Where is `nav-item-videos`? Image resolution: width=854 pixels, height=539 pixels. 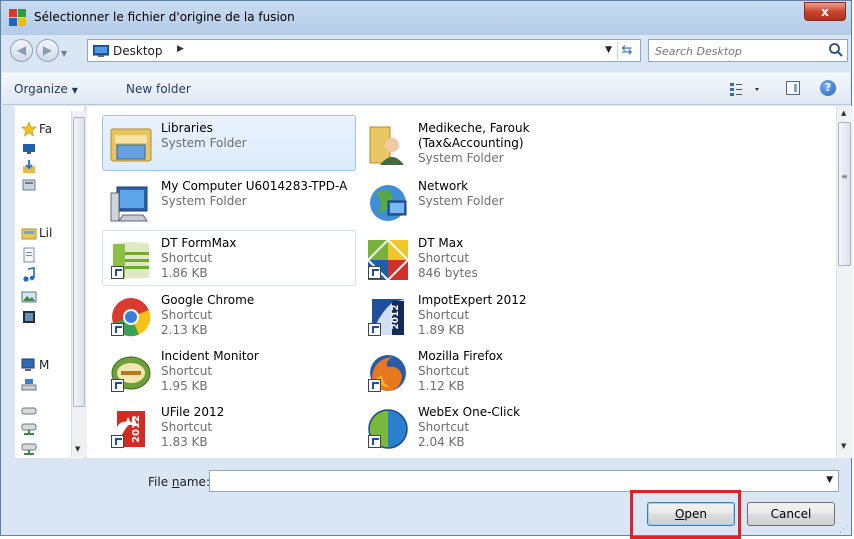
nav-item-videos is located at coordinates (41, 317).